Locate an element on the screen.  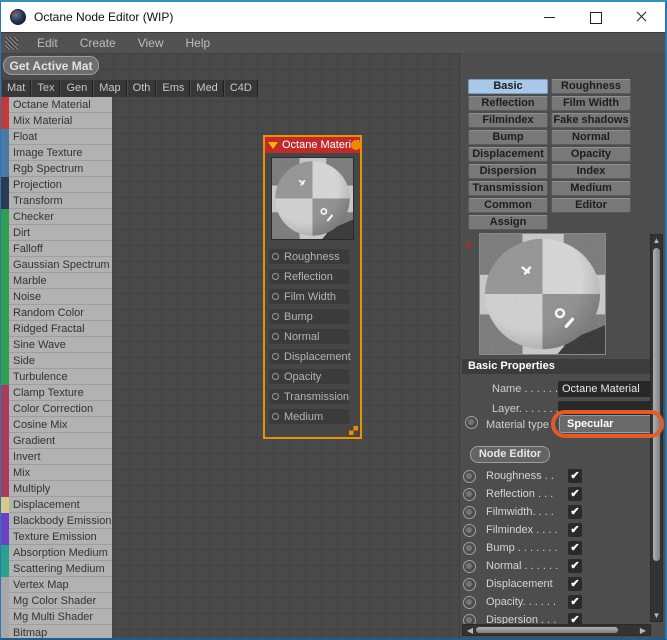
resize-handle-icon is located at coordinates (353, 430).